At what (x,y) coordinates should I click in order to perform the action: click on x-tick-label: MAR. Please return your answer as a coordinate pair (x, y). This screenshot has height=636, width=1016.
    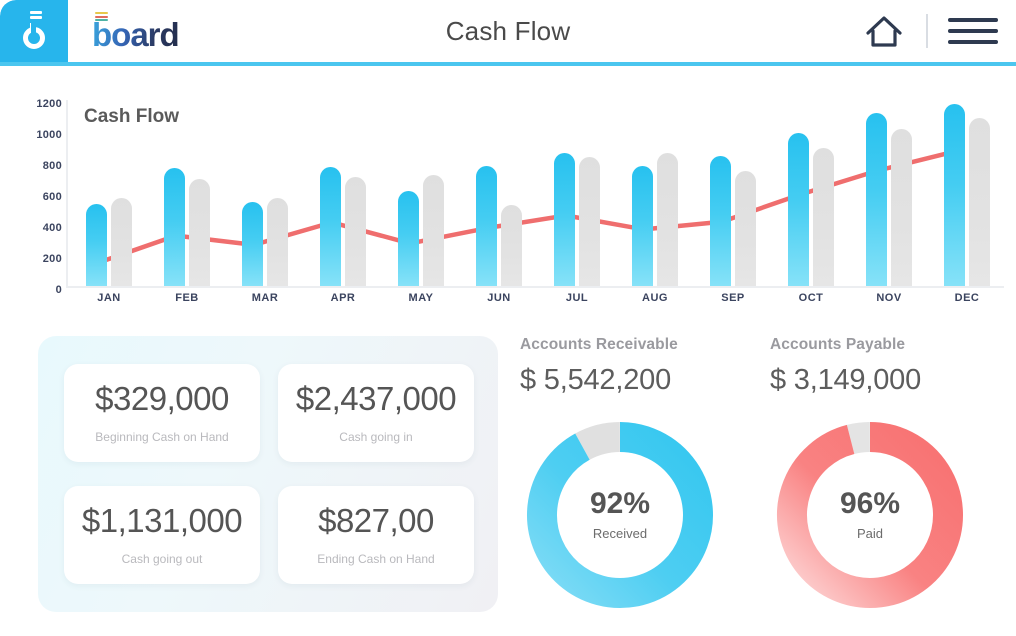
    Looking at the image, I should click on (265, 298).